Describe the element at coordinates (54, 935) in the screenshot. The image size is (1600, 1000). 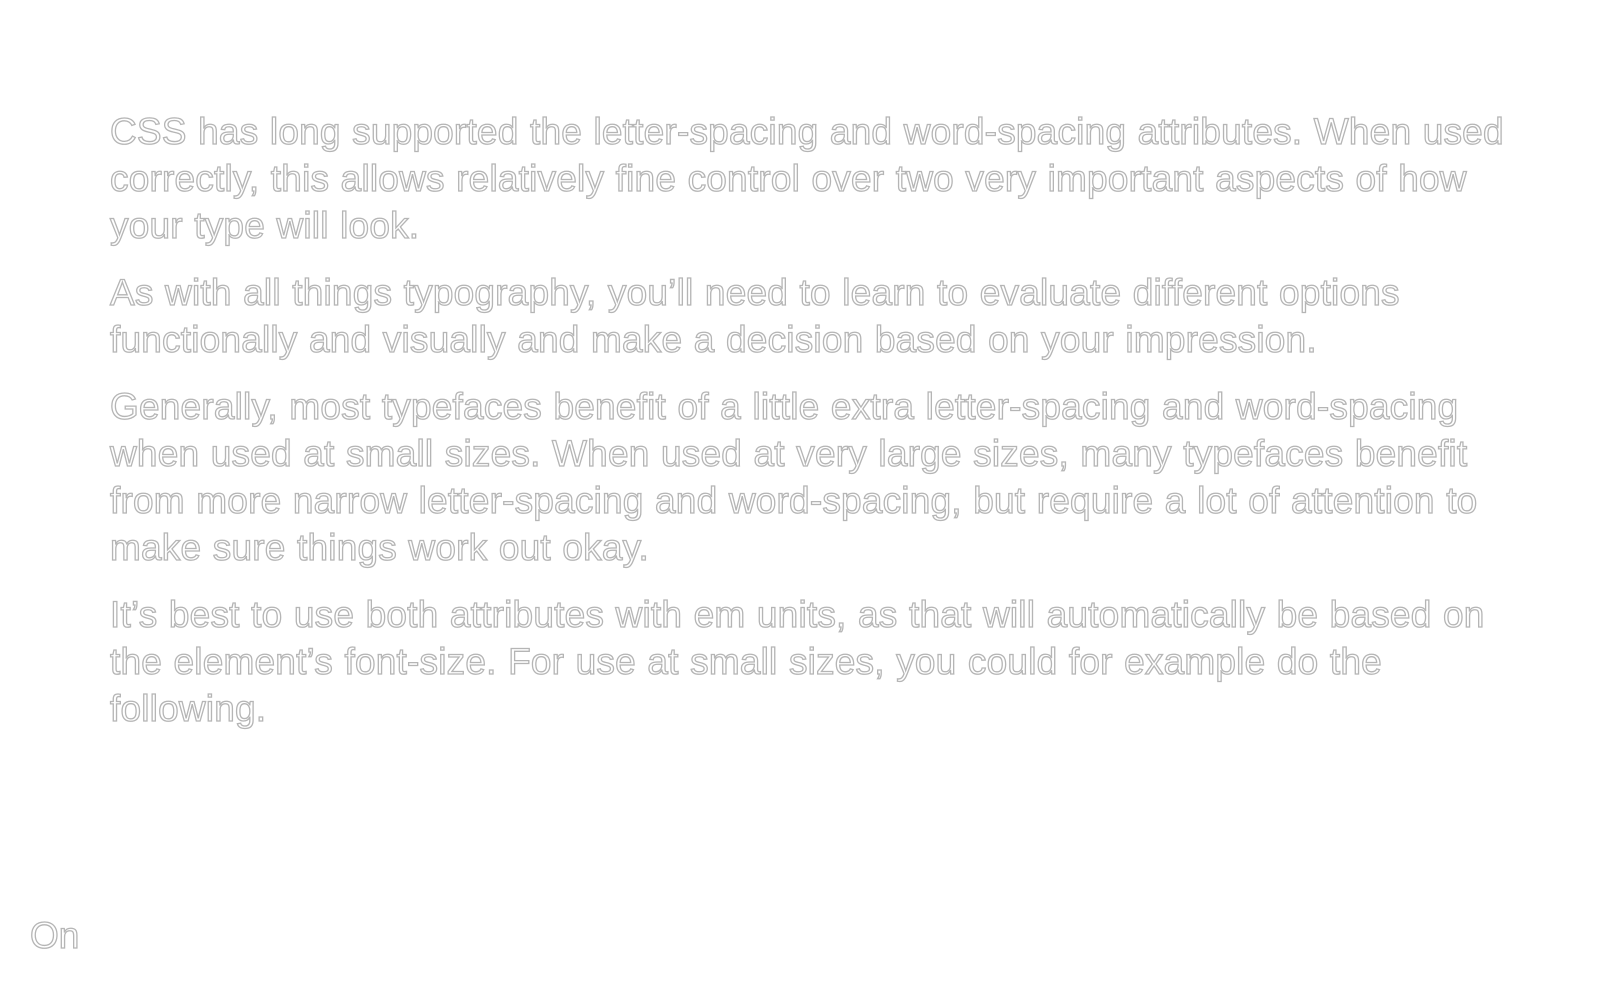
I see `on-toggle: On` at that location.